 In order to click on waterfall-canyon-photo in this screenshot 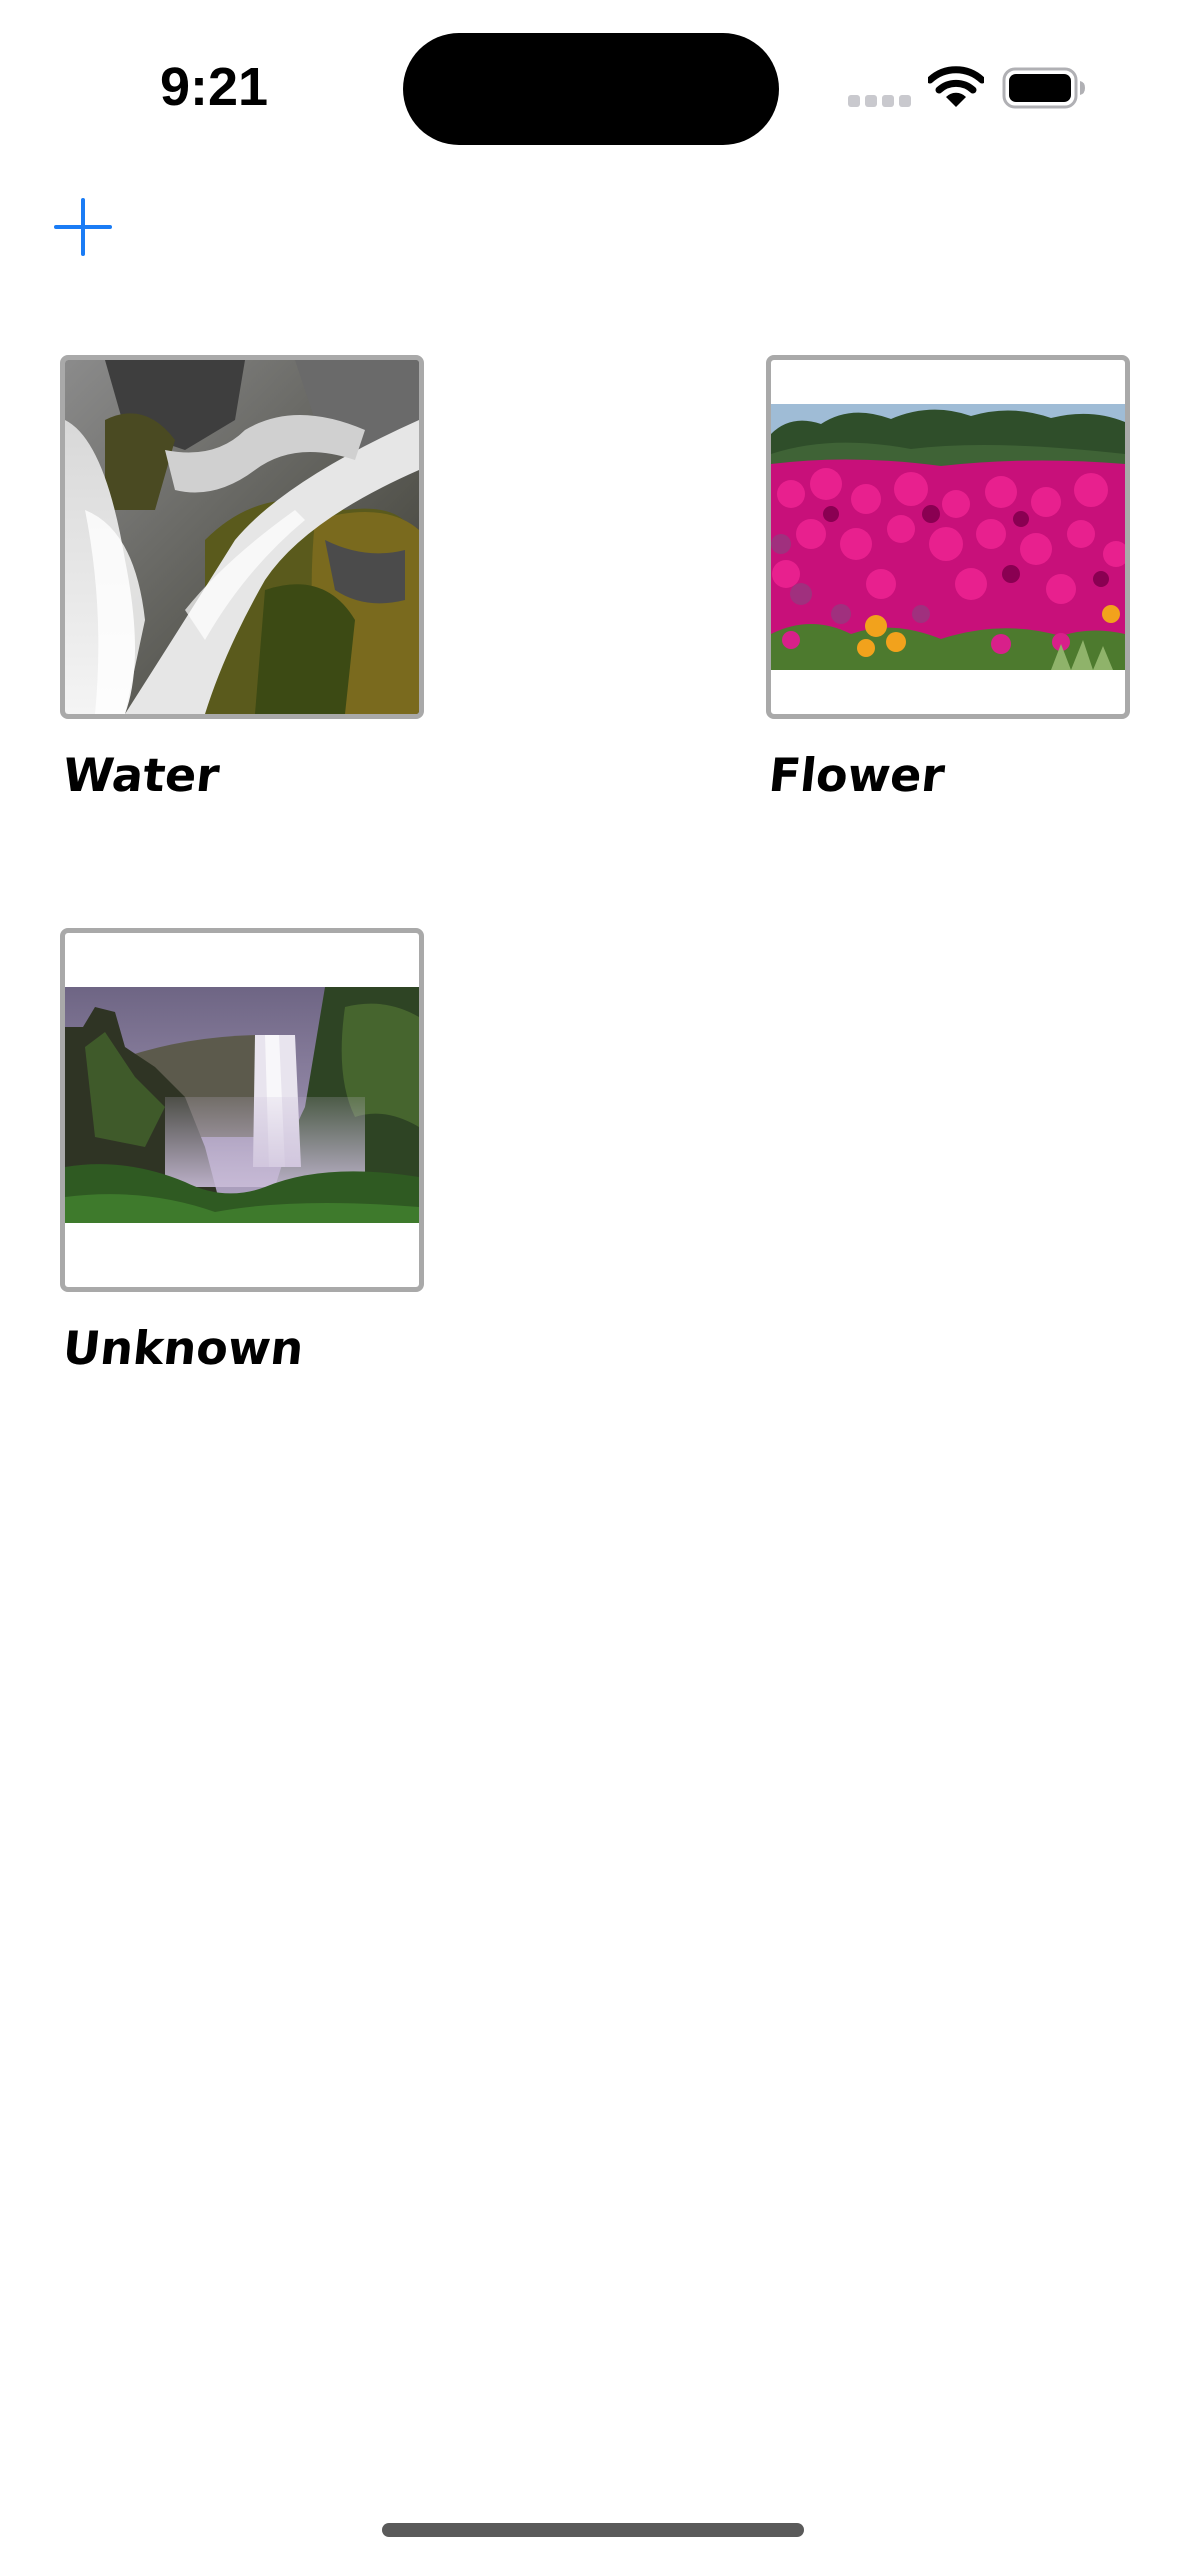, I will do `click(242, 1105)`.